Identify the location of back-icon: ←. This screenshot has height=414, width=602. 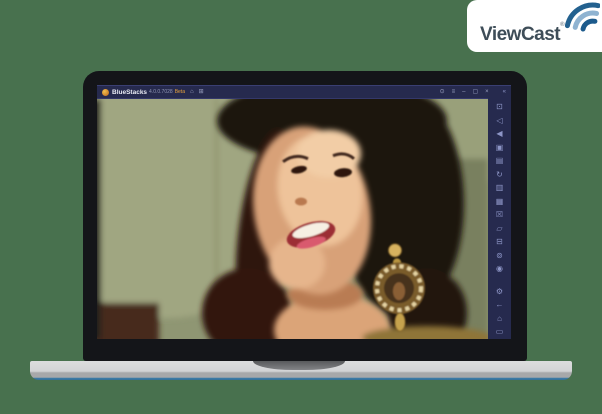
(500, 305).